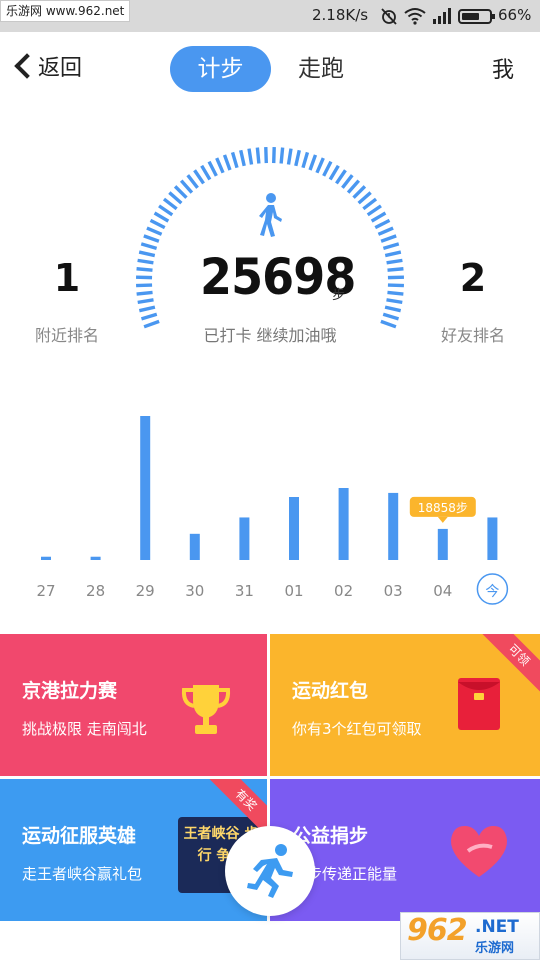 This screenshot has height=960, width=540. I want to click on network-speed: 2.18K/s, so click(340, 15).